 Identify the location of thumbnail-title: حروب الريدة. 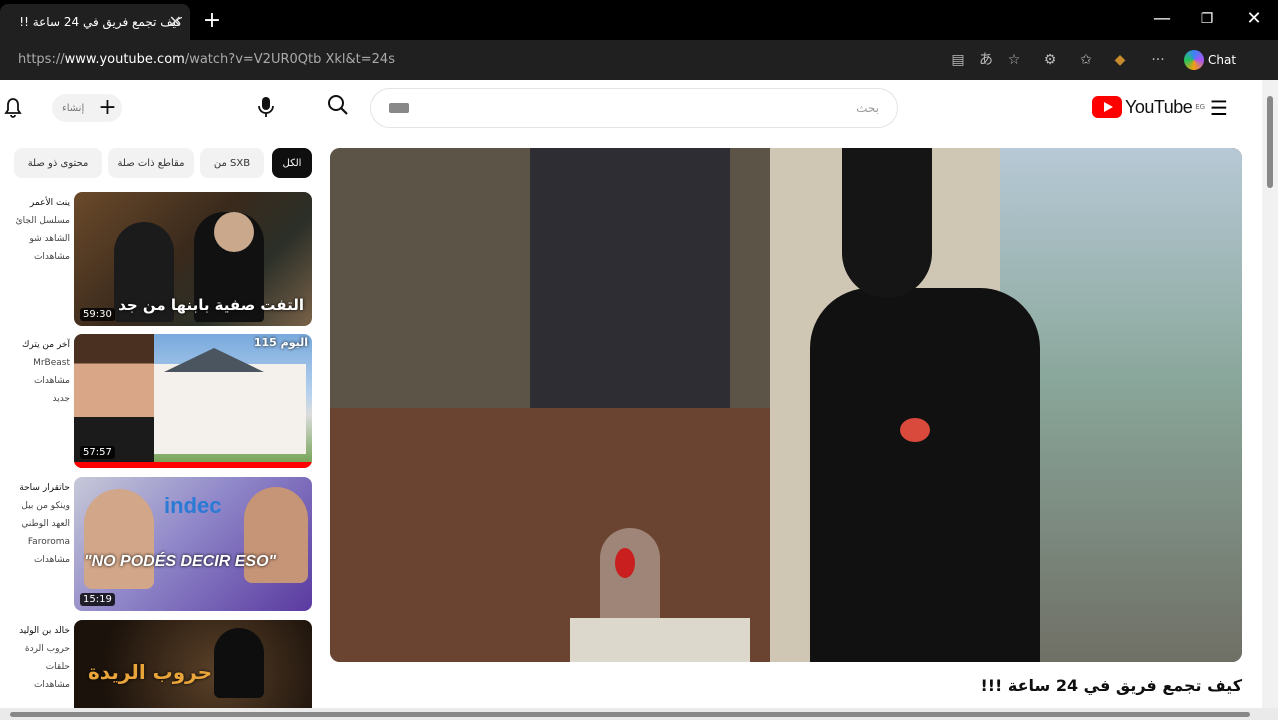
(150, 672).